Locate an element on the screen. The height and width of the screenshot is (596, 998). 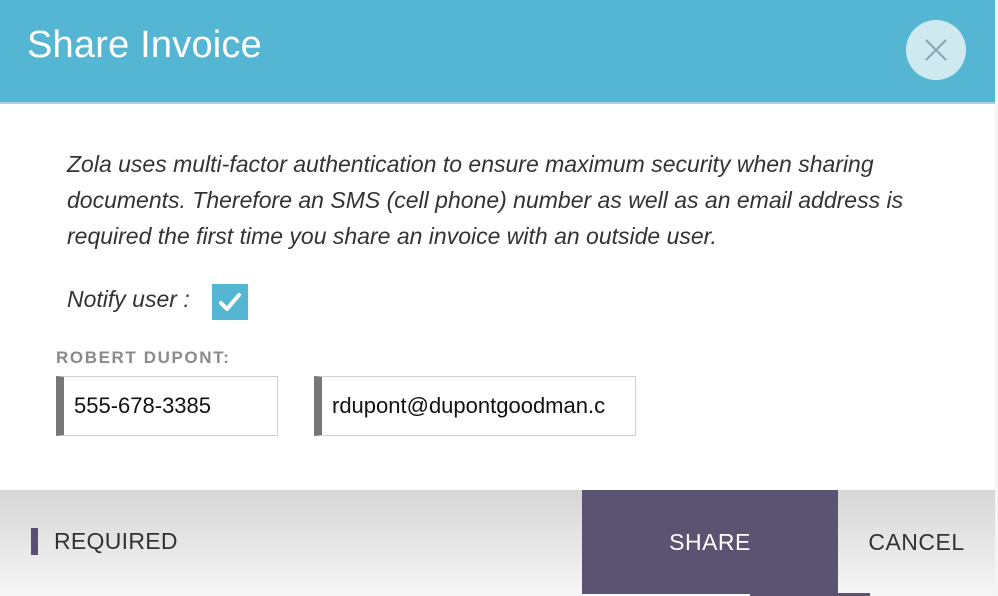
phone-input is located at coordinates (174, 406).